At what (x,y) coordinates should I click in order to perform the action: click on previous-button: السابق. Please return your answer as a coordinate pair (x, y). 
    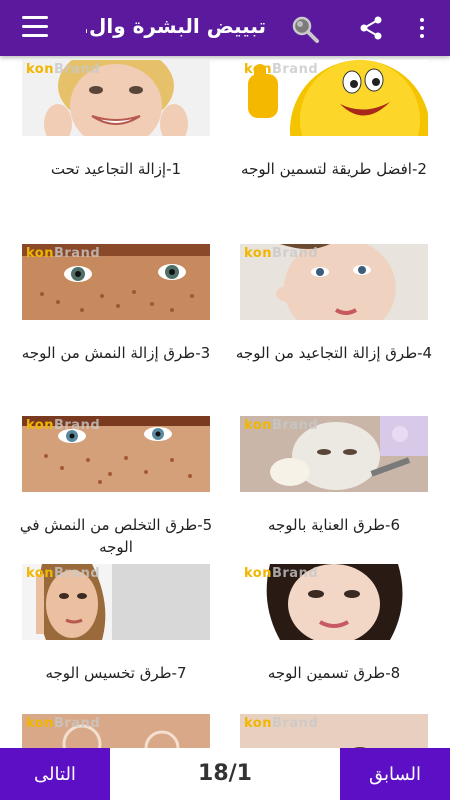
    Looking at the image, I should click on (395, 774).